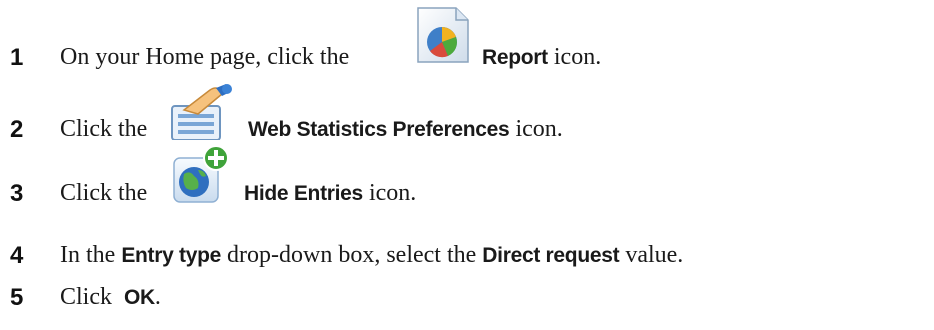 The width and height of the screenshot is (934, 330). What do you see at coordinates (17, 297) in the screenshot?
I see `step-number: 5` at bounding box center [17, 297].